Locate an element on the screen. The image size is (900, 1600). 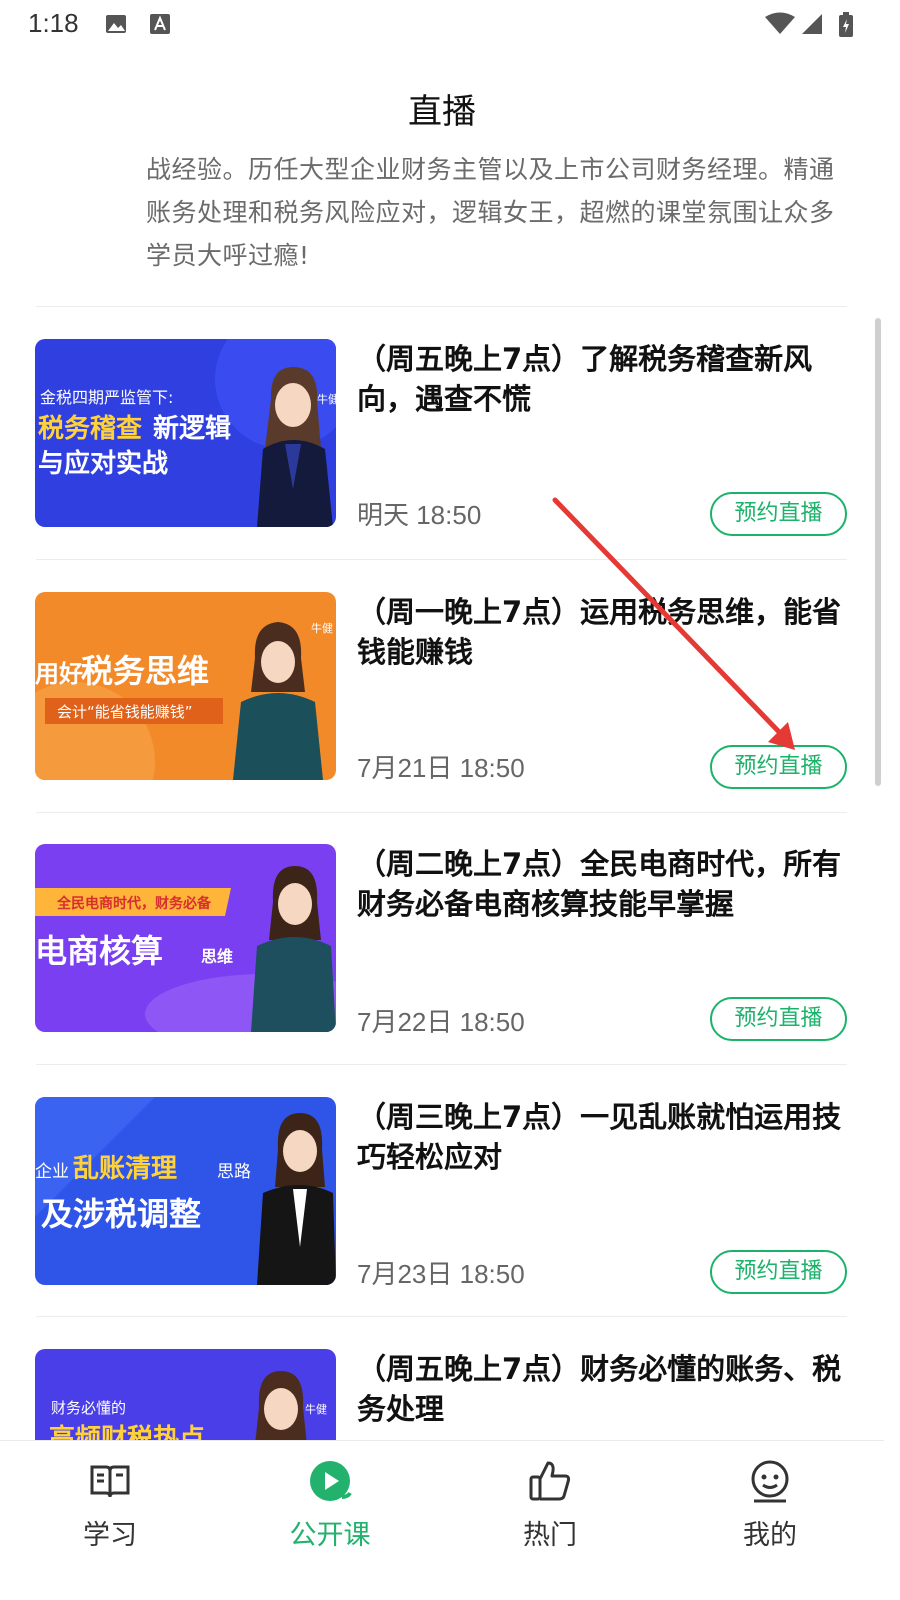
thumb-text: 新逻辑 is located at coordinates (192, 428).